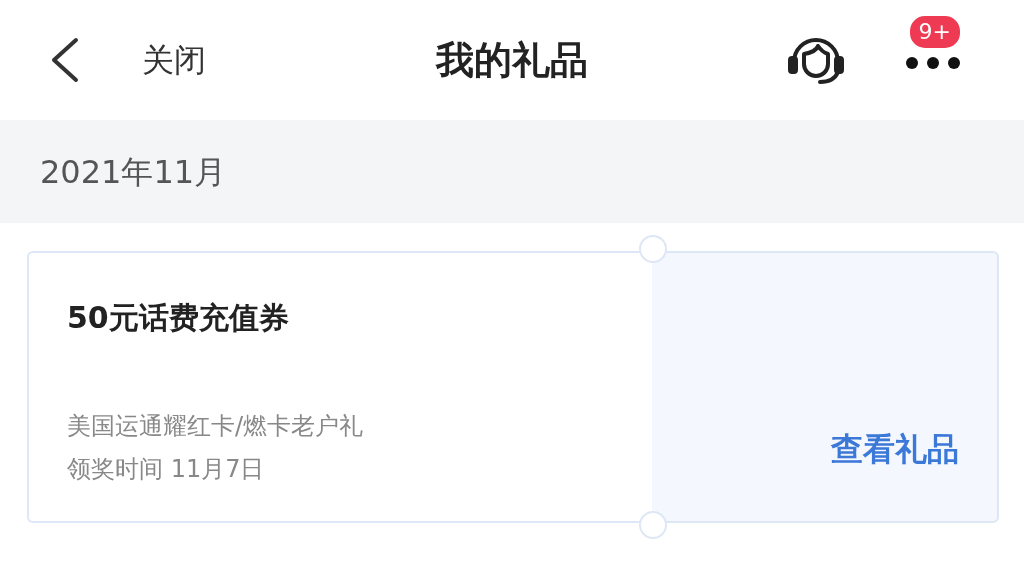 Image resolution: width=1024 pixels, height=577 pixels. I want to click on claim-time: 领奖时间 11月7日, so click(166, 469).